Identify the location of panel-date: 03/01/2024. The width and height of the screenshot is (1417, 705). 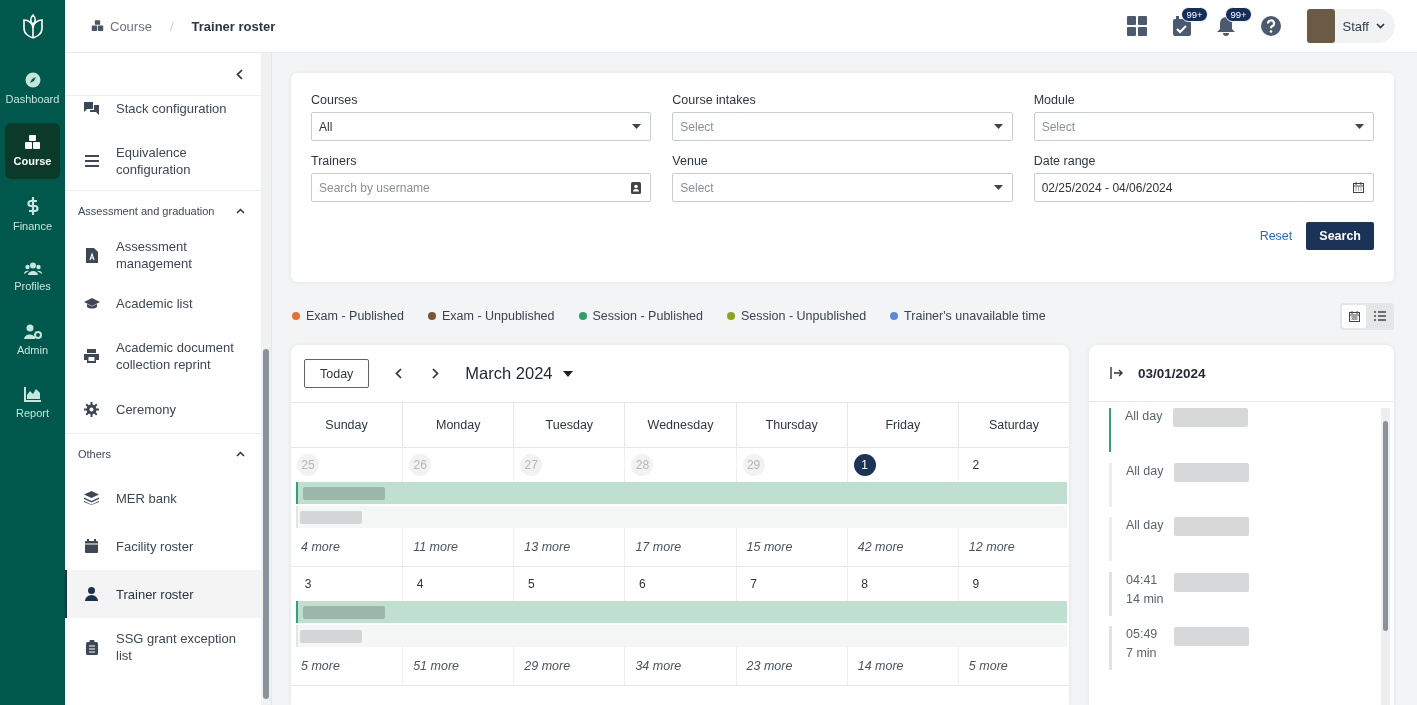
(1172, 373).